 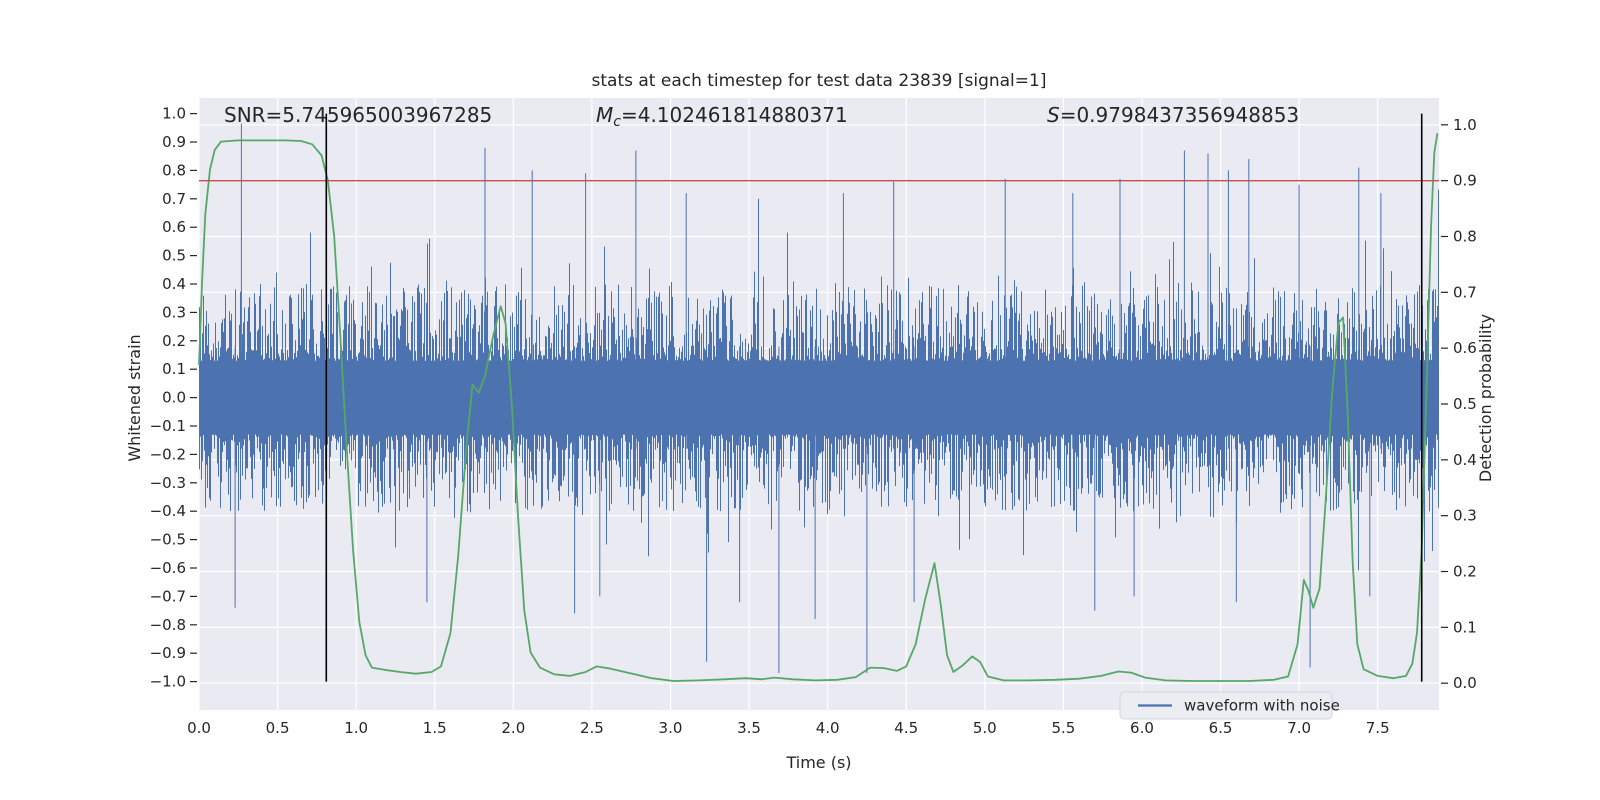 What do you see at coordinates (906, 728) in the screenshot?
I see `x-tick-label: 4.5` at bounding box center [906, 728].